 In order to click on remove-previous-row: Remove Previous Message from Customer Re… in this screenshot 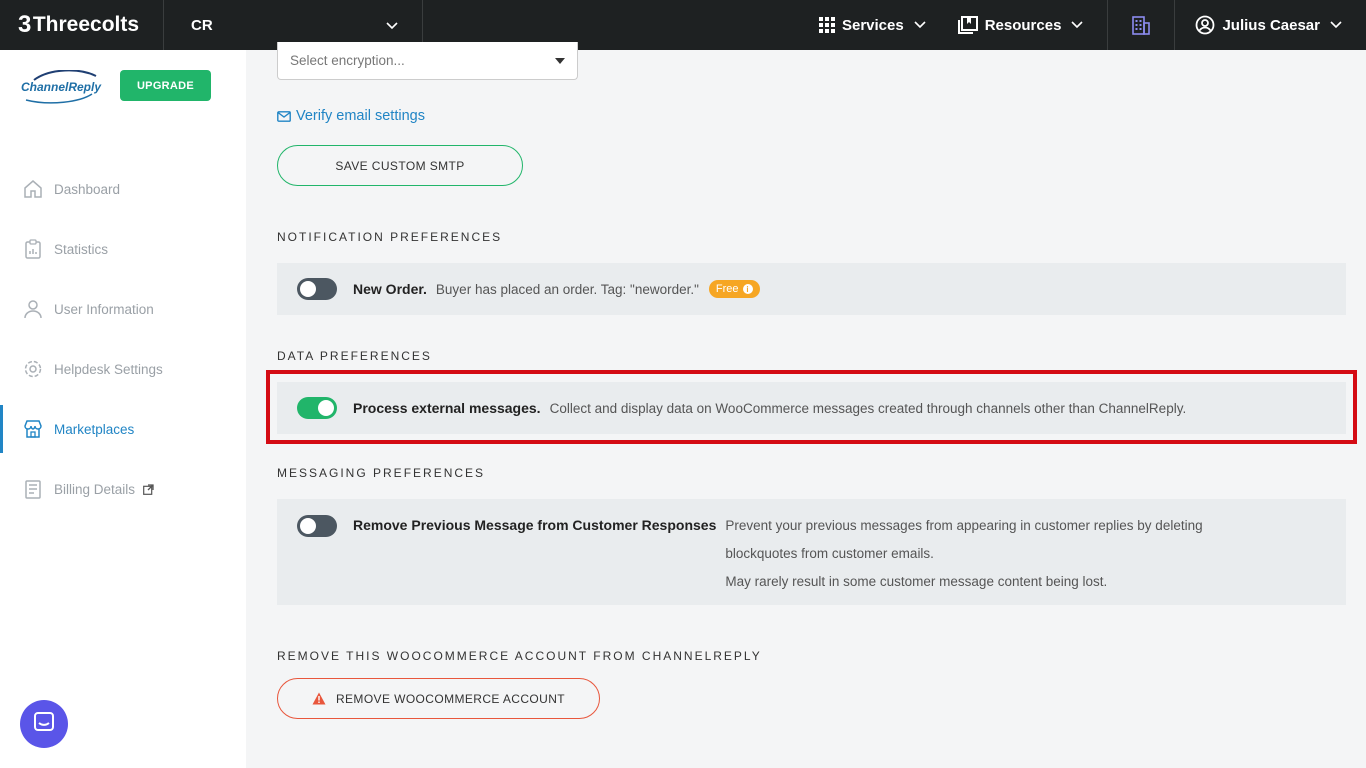, I will do `click(811, 552)`.